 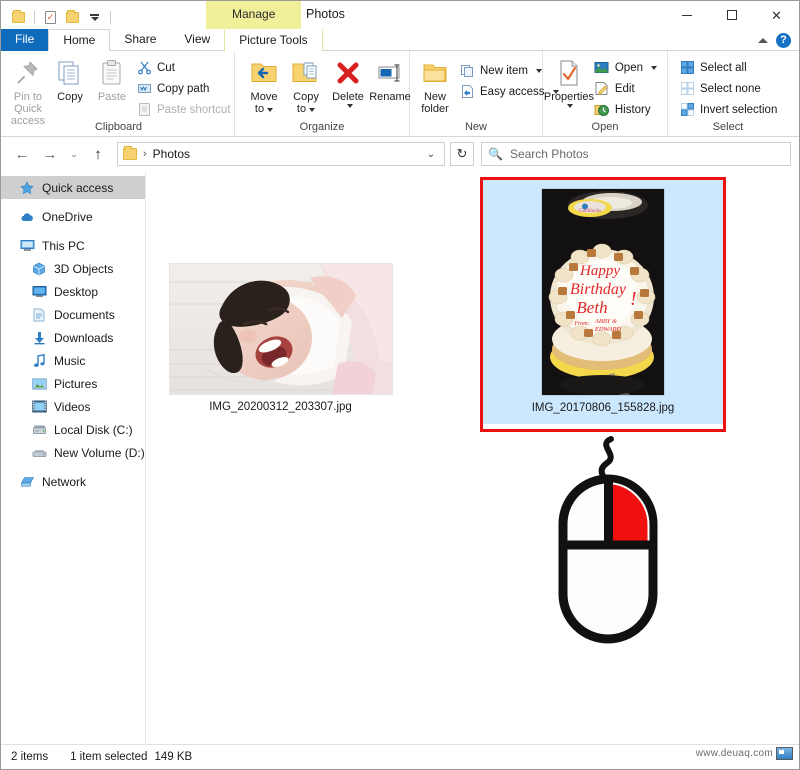 What do you see at coordinates (73, 291) in the screenshot?
I see `sidebar-item-desktop: Desktop` at bounding box center [73, 291].